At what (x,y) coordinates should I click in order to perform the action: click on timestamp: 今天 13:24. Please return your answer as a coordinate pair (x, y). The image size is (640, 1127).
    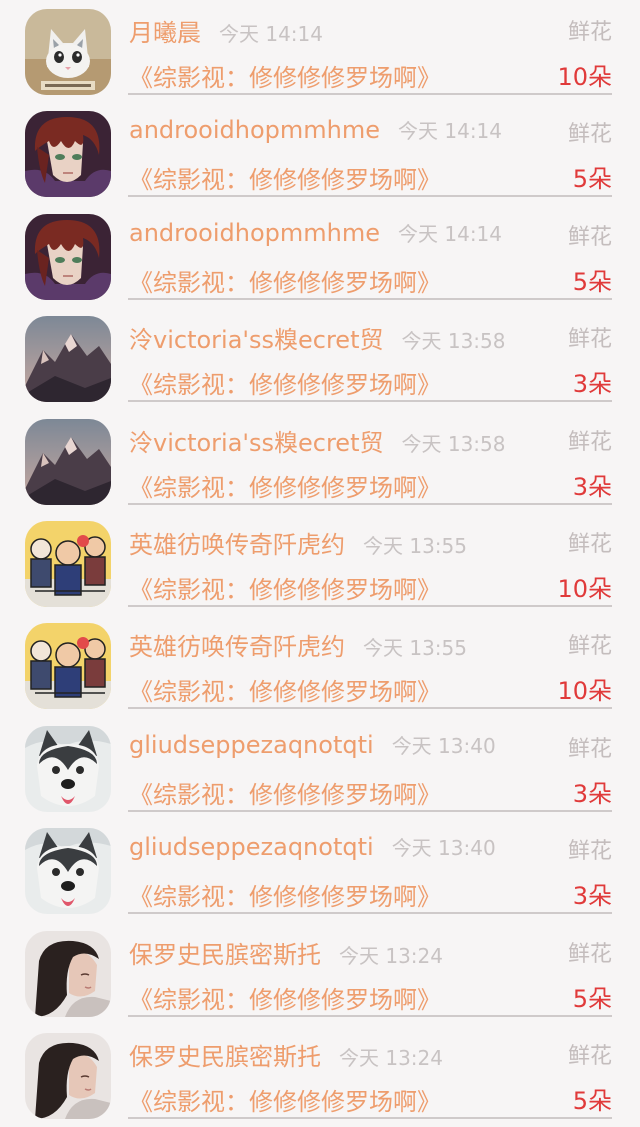
    Looking at the image, I should click on (391, 955).